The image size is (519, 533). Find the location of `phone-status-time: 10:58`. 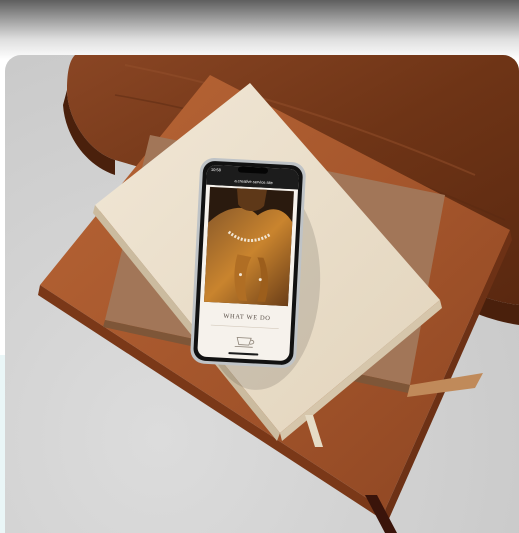

phone-status-time: 10:58 is located at coordinates (216, 170).